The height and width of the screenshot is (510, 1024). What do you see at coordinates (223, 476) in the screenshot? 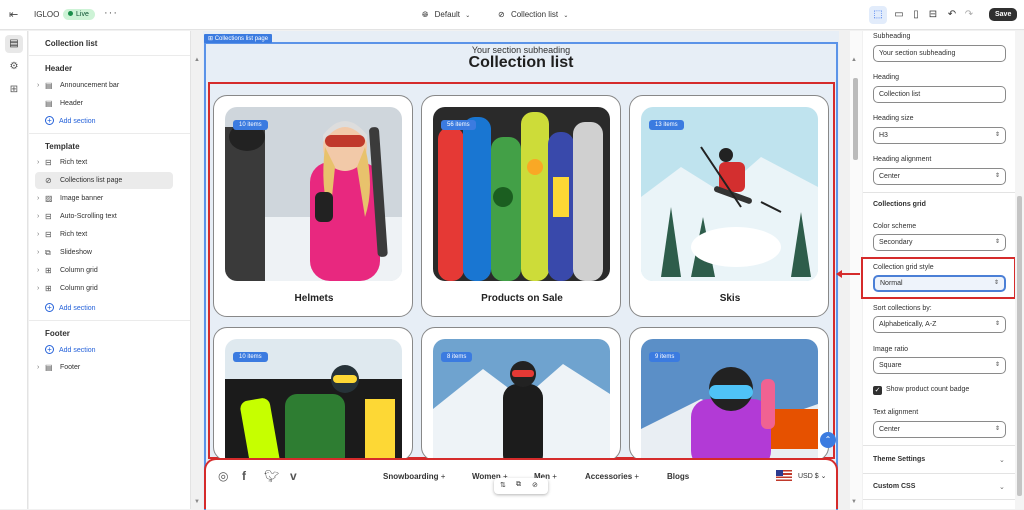
I see `instagram-icon: ◎` at bounding box center [223, 476].